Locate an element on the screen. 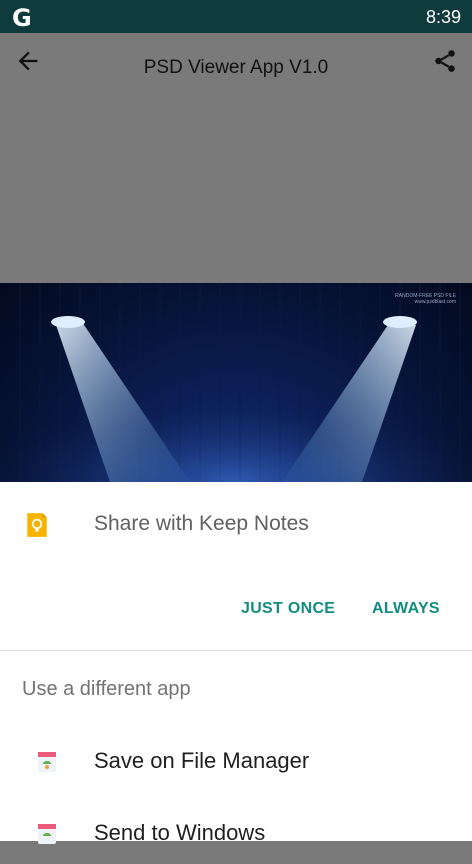 This screenshot has width=472, height=864. google-logo-icon: G is located at coordinates (22, 18).